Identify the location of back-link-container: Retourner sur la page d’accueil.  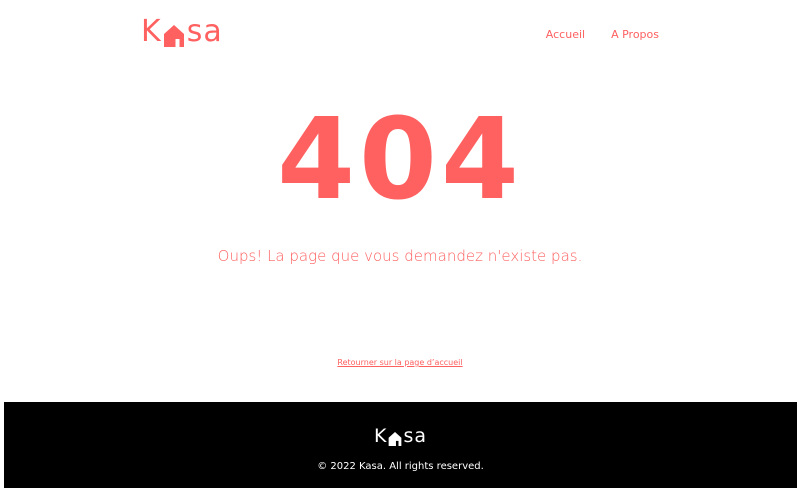
(400, 359).